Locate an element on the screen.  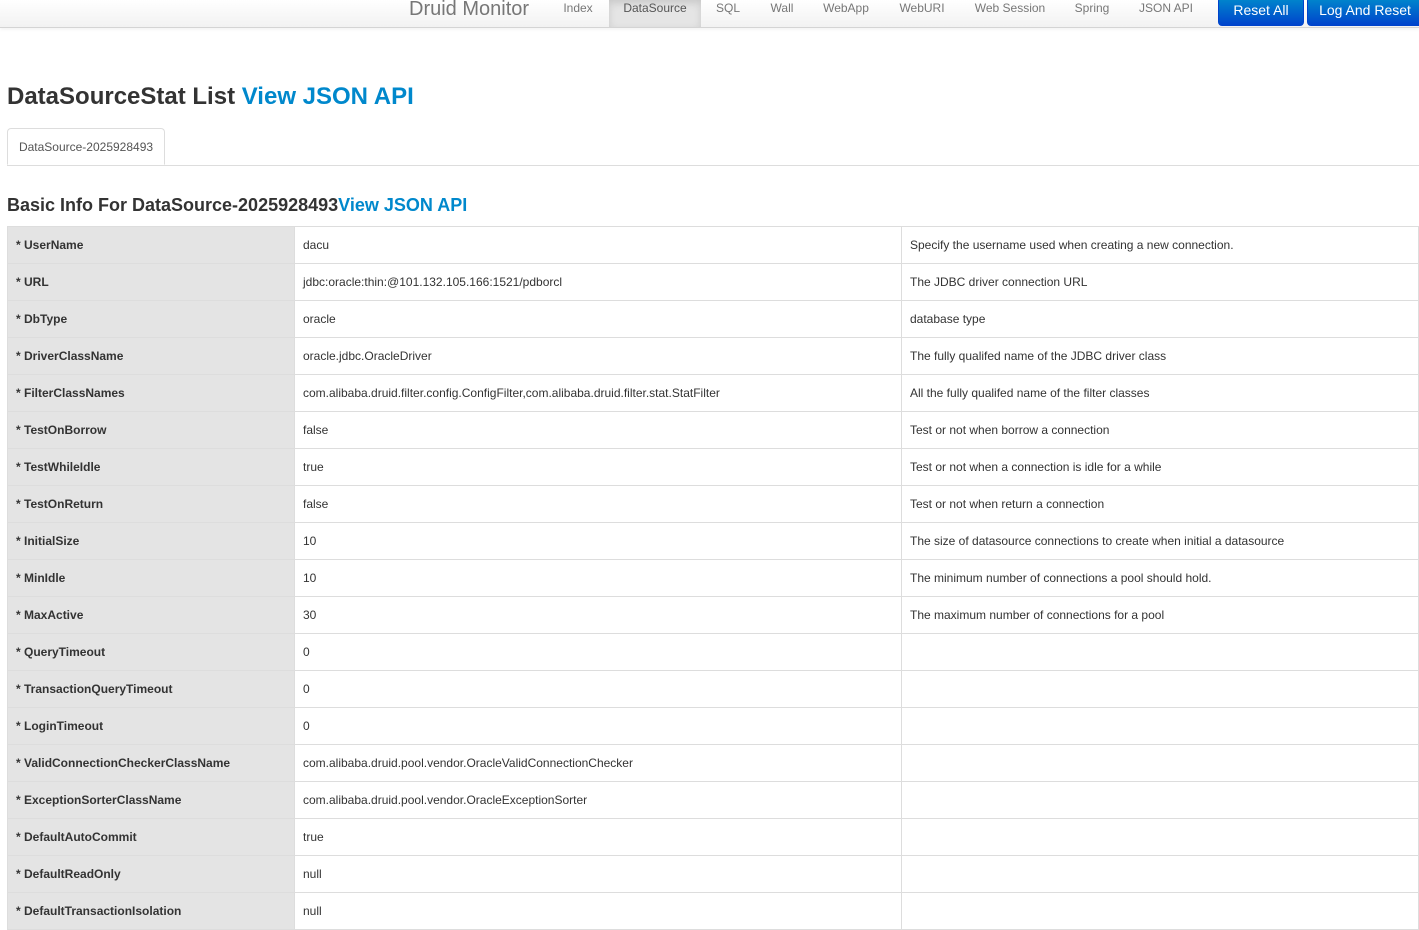
property-value: oracle is located at coordinates (598, 319).